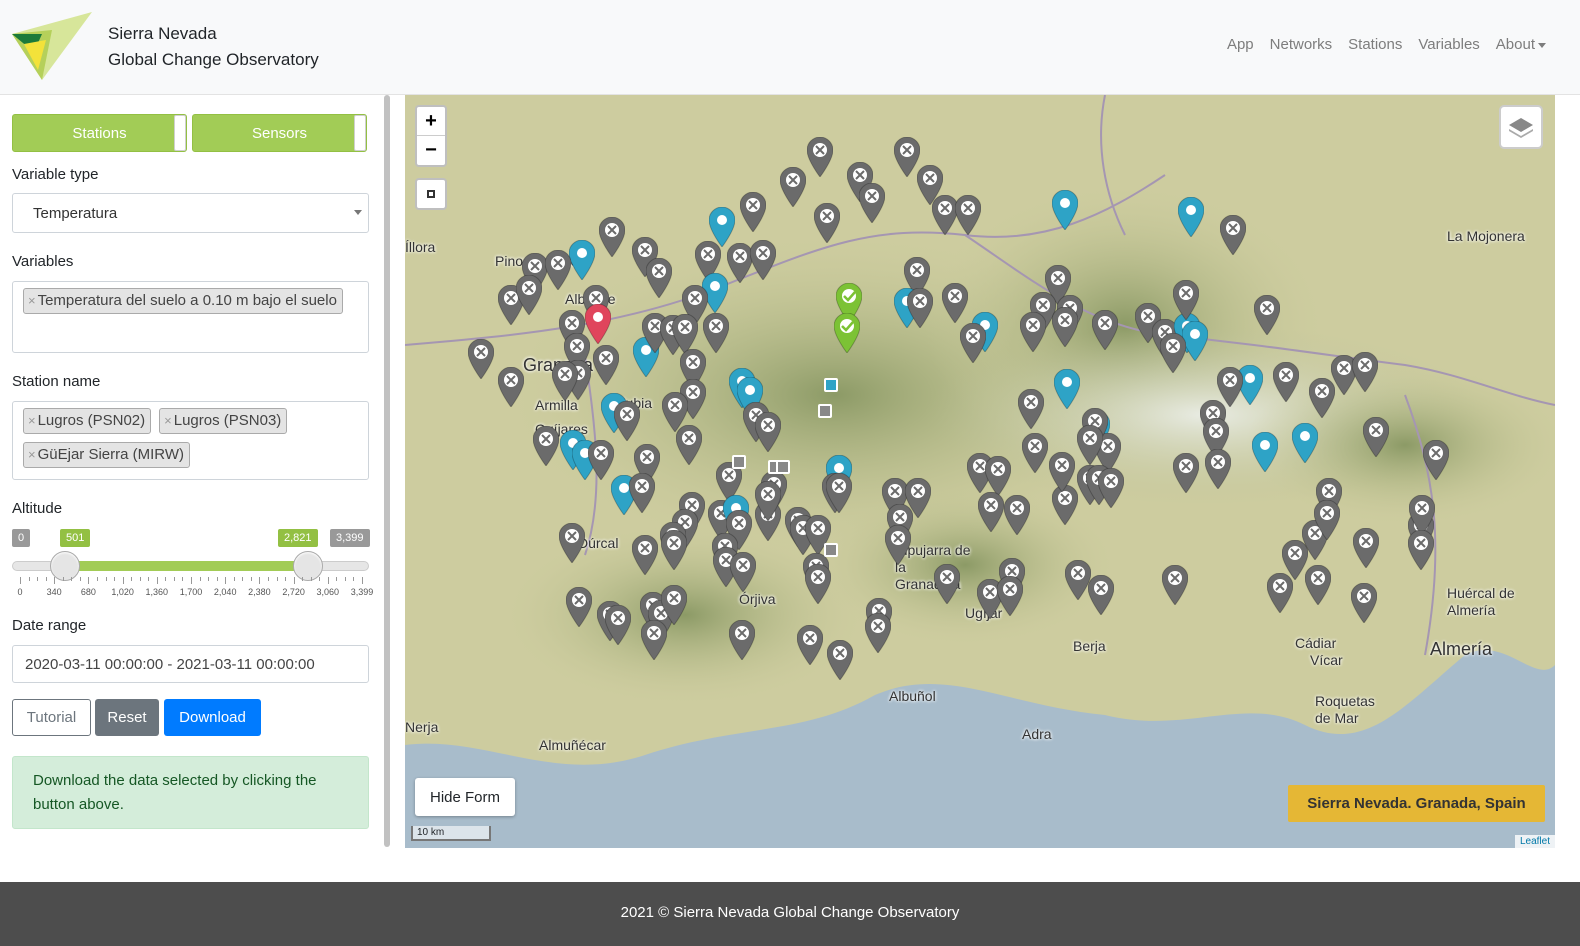 Image resolution: width=1580 pixels, height=946 pixels. What do you see at coordinates (87, 421) in the screenshot?
I see `station-chip: × Lugros (PSN02)` at bounding box center [87, 421].